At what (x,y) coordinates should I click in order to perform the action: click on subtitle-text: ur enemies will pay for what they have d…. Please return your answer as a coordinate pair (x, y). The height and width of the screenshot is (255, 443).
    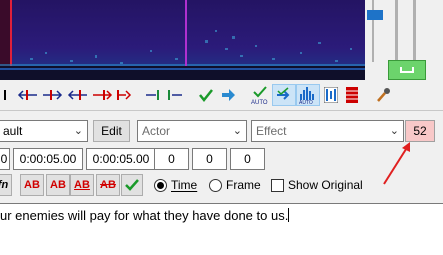
    Looking at the image, I should click on (145, 215).